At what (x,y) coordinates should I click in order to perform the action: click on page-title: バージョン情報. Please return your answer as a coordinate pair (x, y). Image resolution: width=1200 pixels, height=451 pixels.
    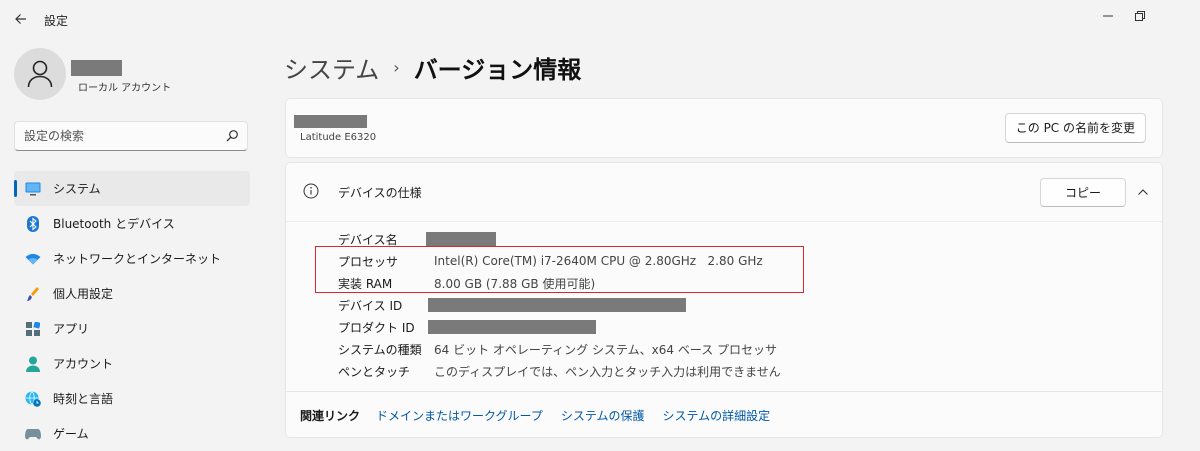
    Looking at the image, I should click on (497, 70).